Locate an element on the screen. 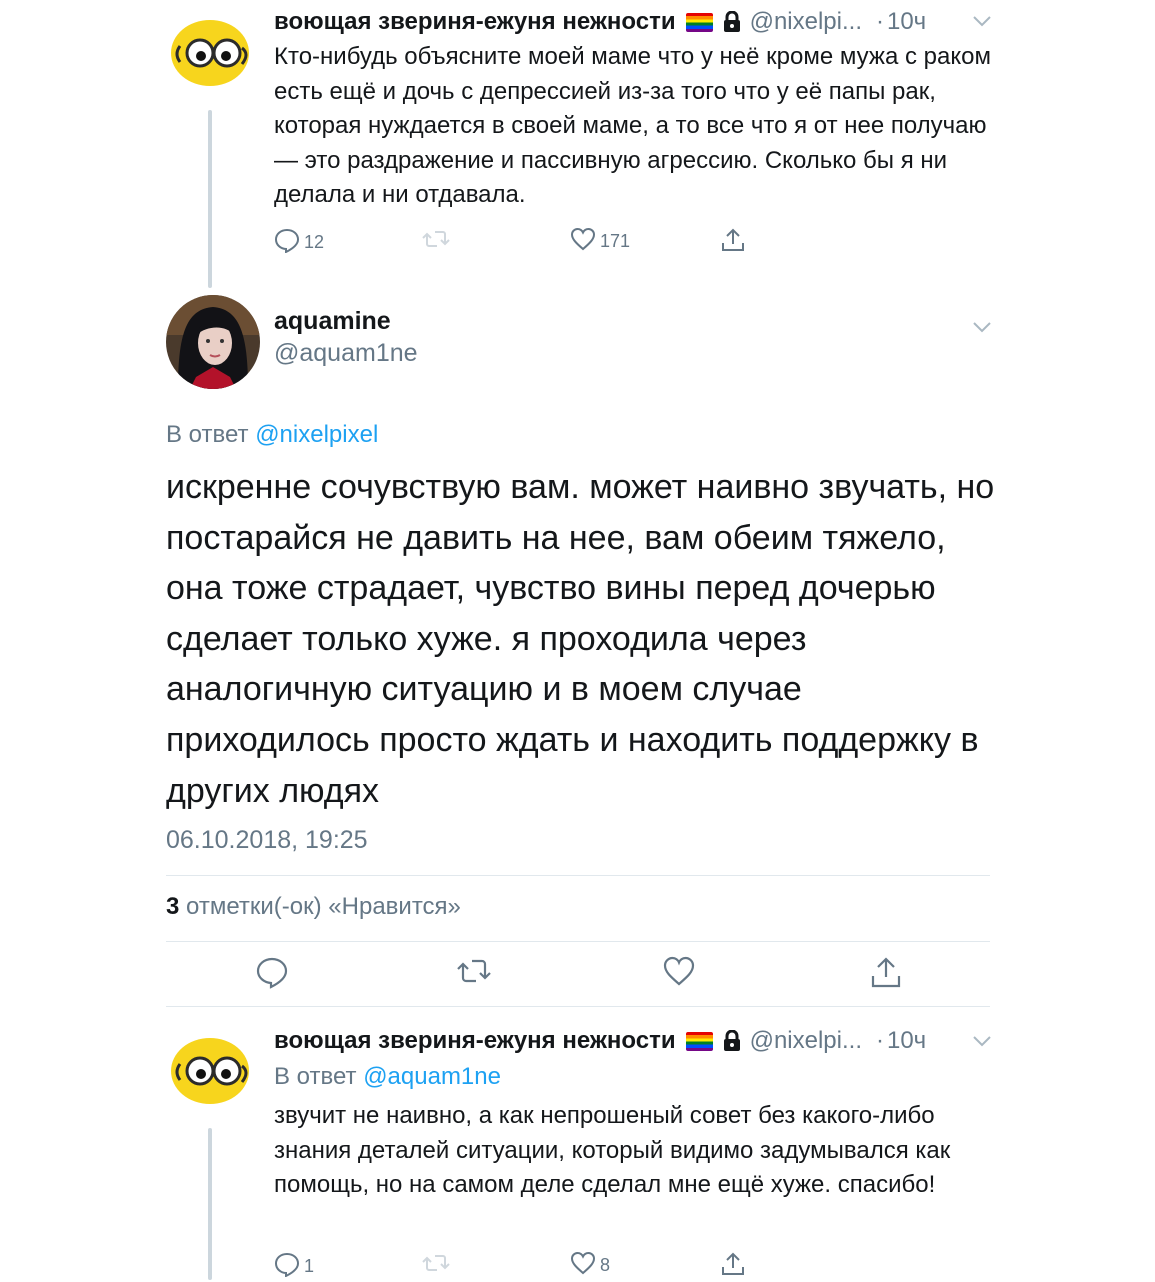 This screenshot has width=1155, height=1282. reply-context: В ответ @aquam1ne is located at coordinates (387, 1077).